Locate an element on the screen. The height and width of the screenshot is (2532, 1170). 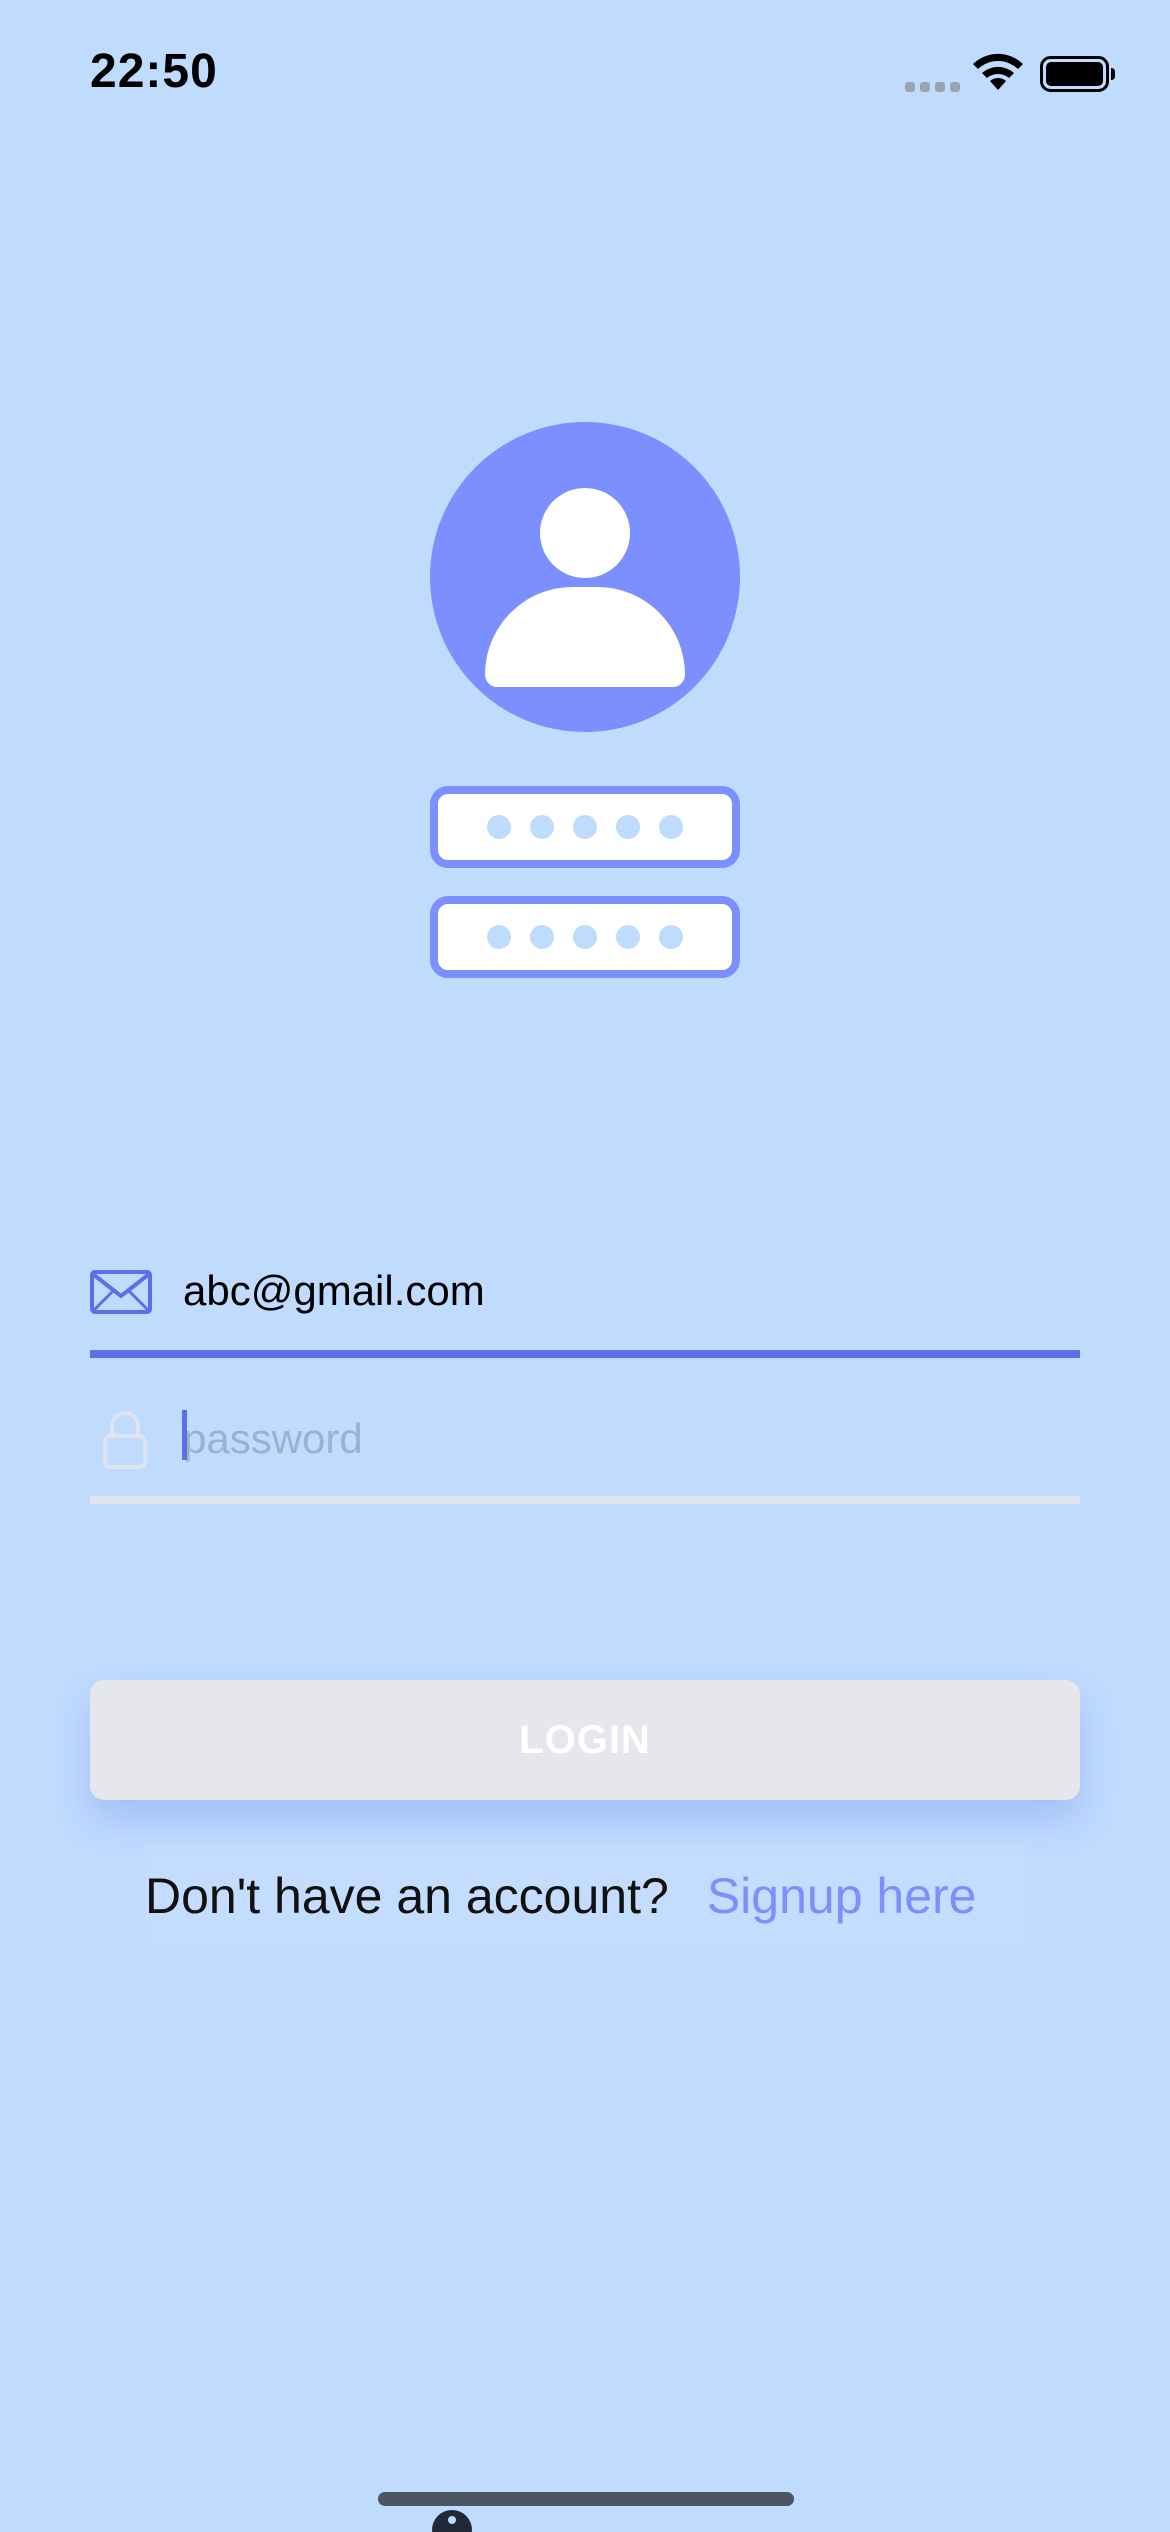
signup-row: Don't have an account? Signup here is located at coordinates (585, 1896).